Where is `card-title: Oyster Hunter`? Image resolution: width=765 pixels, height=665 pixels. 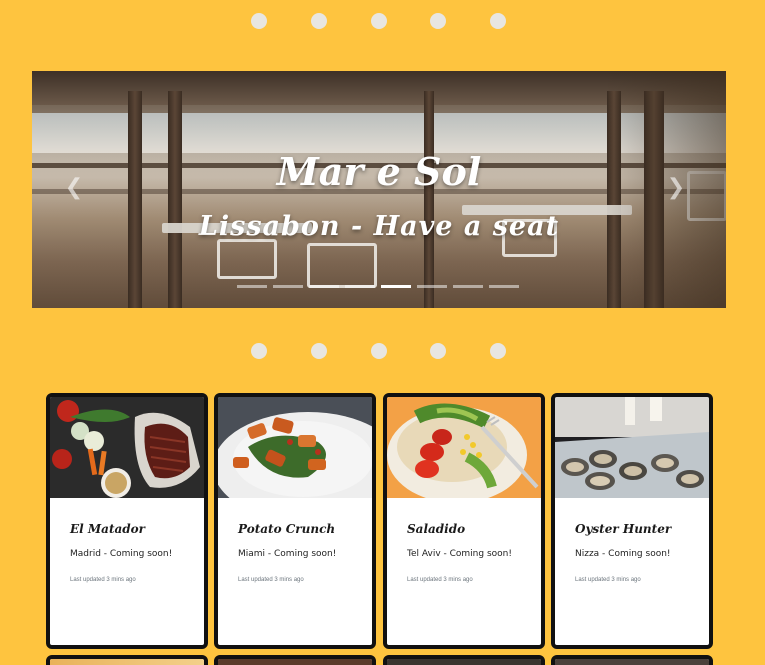
card-title: Oyster Hunter is located at coordinates (623, 529).